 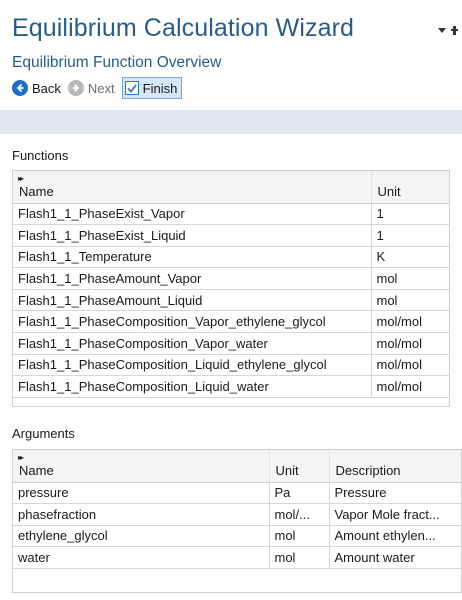 I want to click on function-name: Flash1_1_PhaseAmount_Vapor, so click(x=192, y=278).